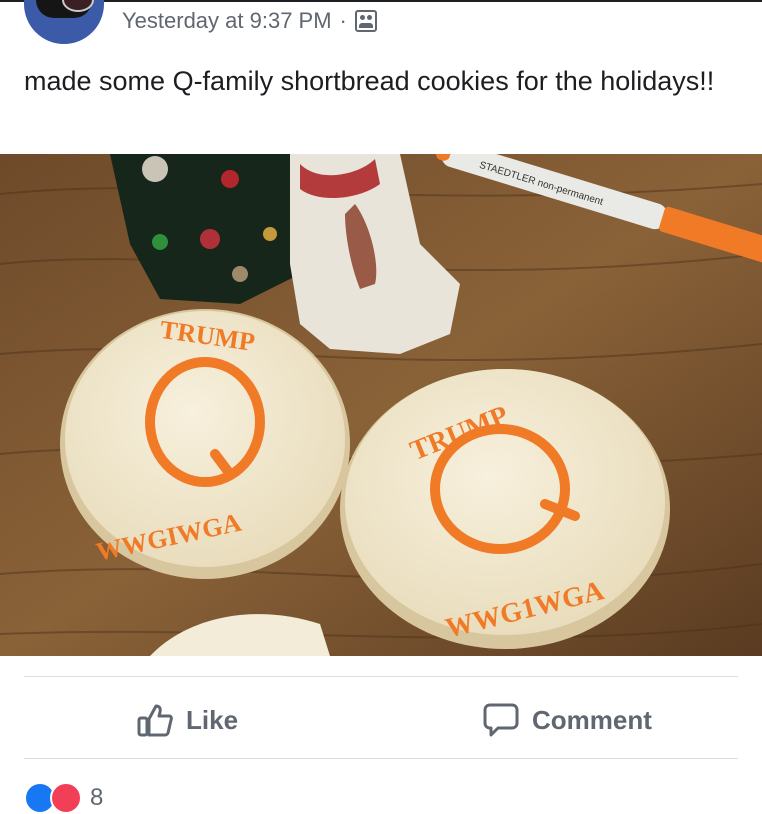 The width and height of the screenshot is (762, 814). What do you see at coordinates (381, 1) in the screenshot?
I see `top-edge` at bounding box center [381, 1].